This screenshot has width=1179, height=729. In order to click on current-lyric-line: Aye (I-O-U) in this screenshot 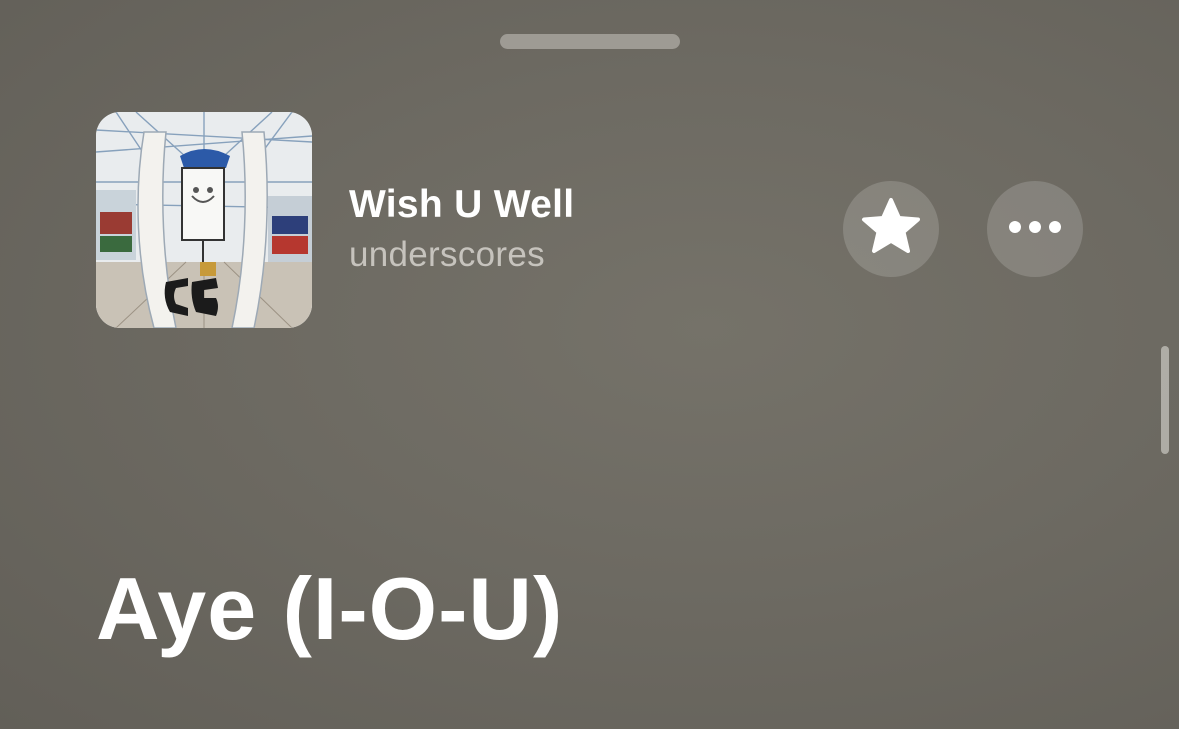, I will do `click(329, 609)`.